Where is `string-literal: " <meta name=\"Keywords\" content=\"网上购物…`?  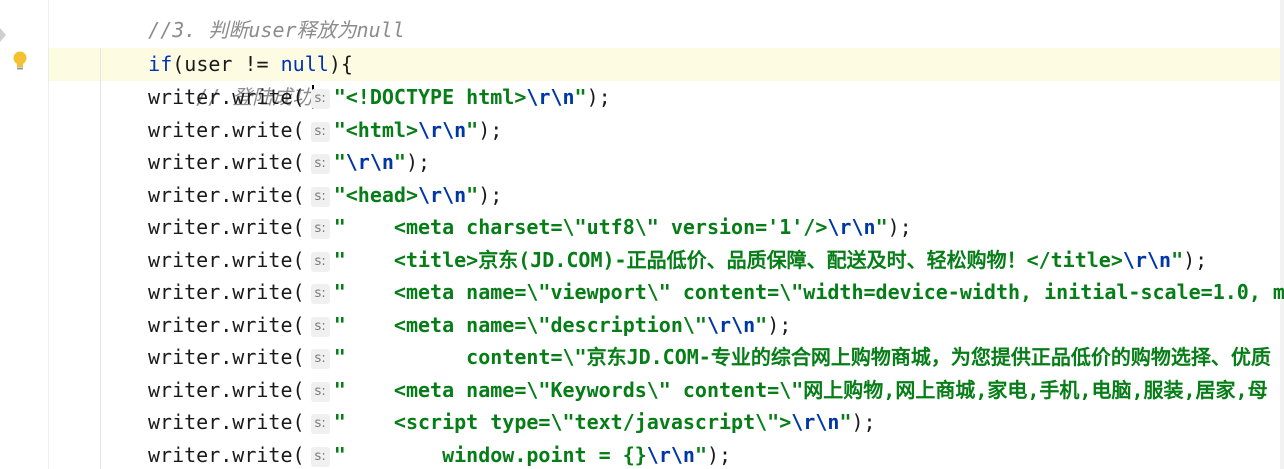 string-literal: " <meta name=\"Keywords\" content=\"网上购物… is located at coordinates (800, 389).